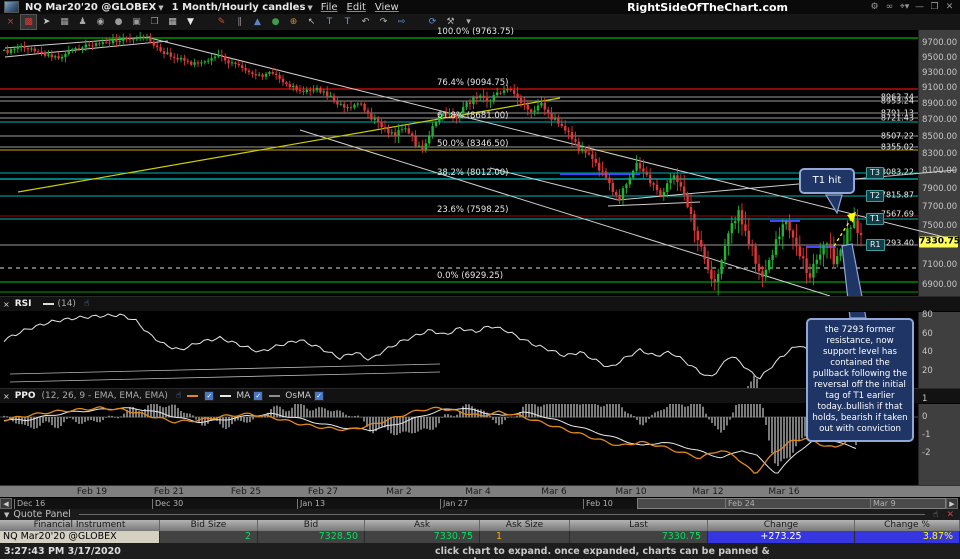 The image size is (960, 559). I want to click on ppo-close-icon: ×, so click(6, 396).